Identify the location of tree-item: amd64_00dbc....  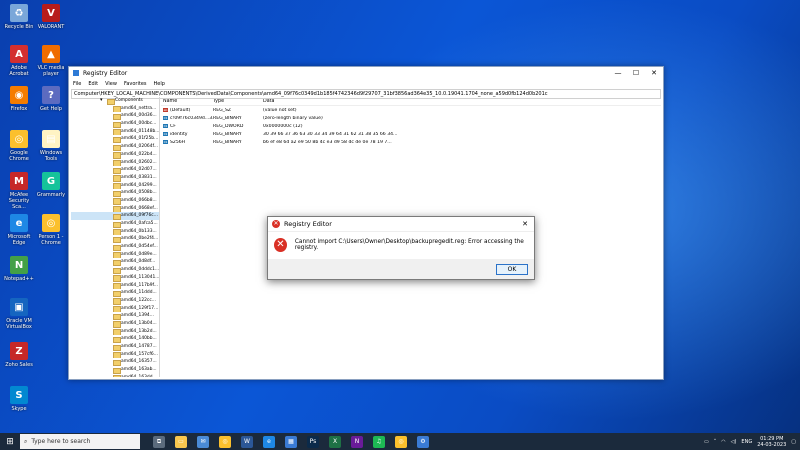
(115, 124).